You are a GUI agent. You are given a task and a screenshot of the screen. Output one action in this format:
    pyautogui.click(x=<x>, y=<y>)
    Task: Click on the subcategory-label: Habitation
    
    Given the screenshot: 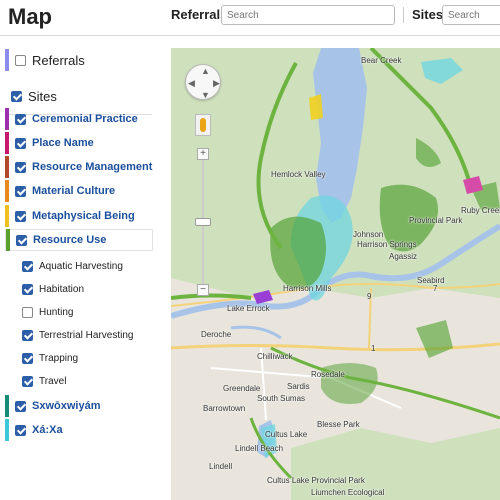 What is the action you would take?
    pyautogui.click(x=62, y=289)
    